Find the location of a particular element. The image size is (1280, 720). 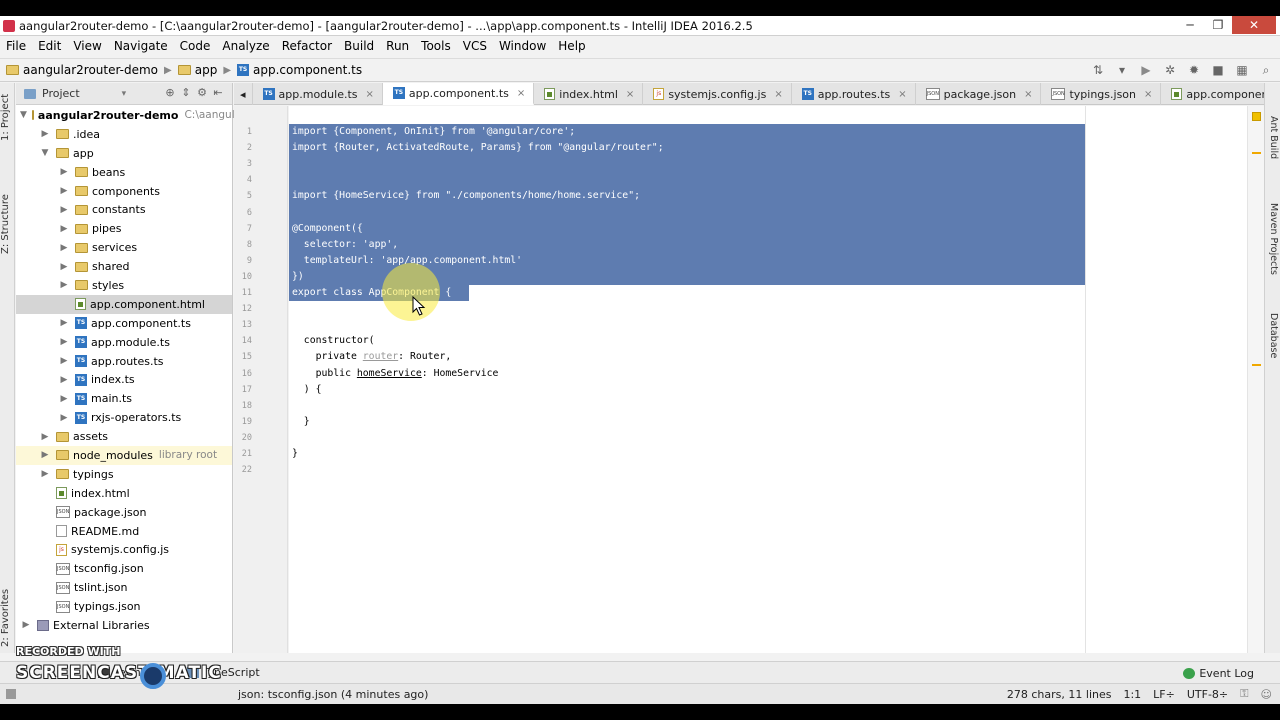

tree-item: ▶ services is located at coordinates (124, 247).